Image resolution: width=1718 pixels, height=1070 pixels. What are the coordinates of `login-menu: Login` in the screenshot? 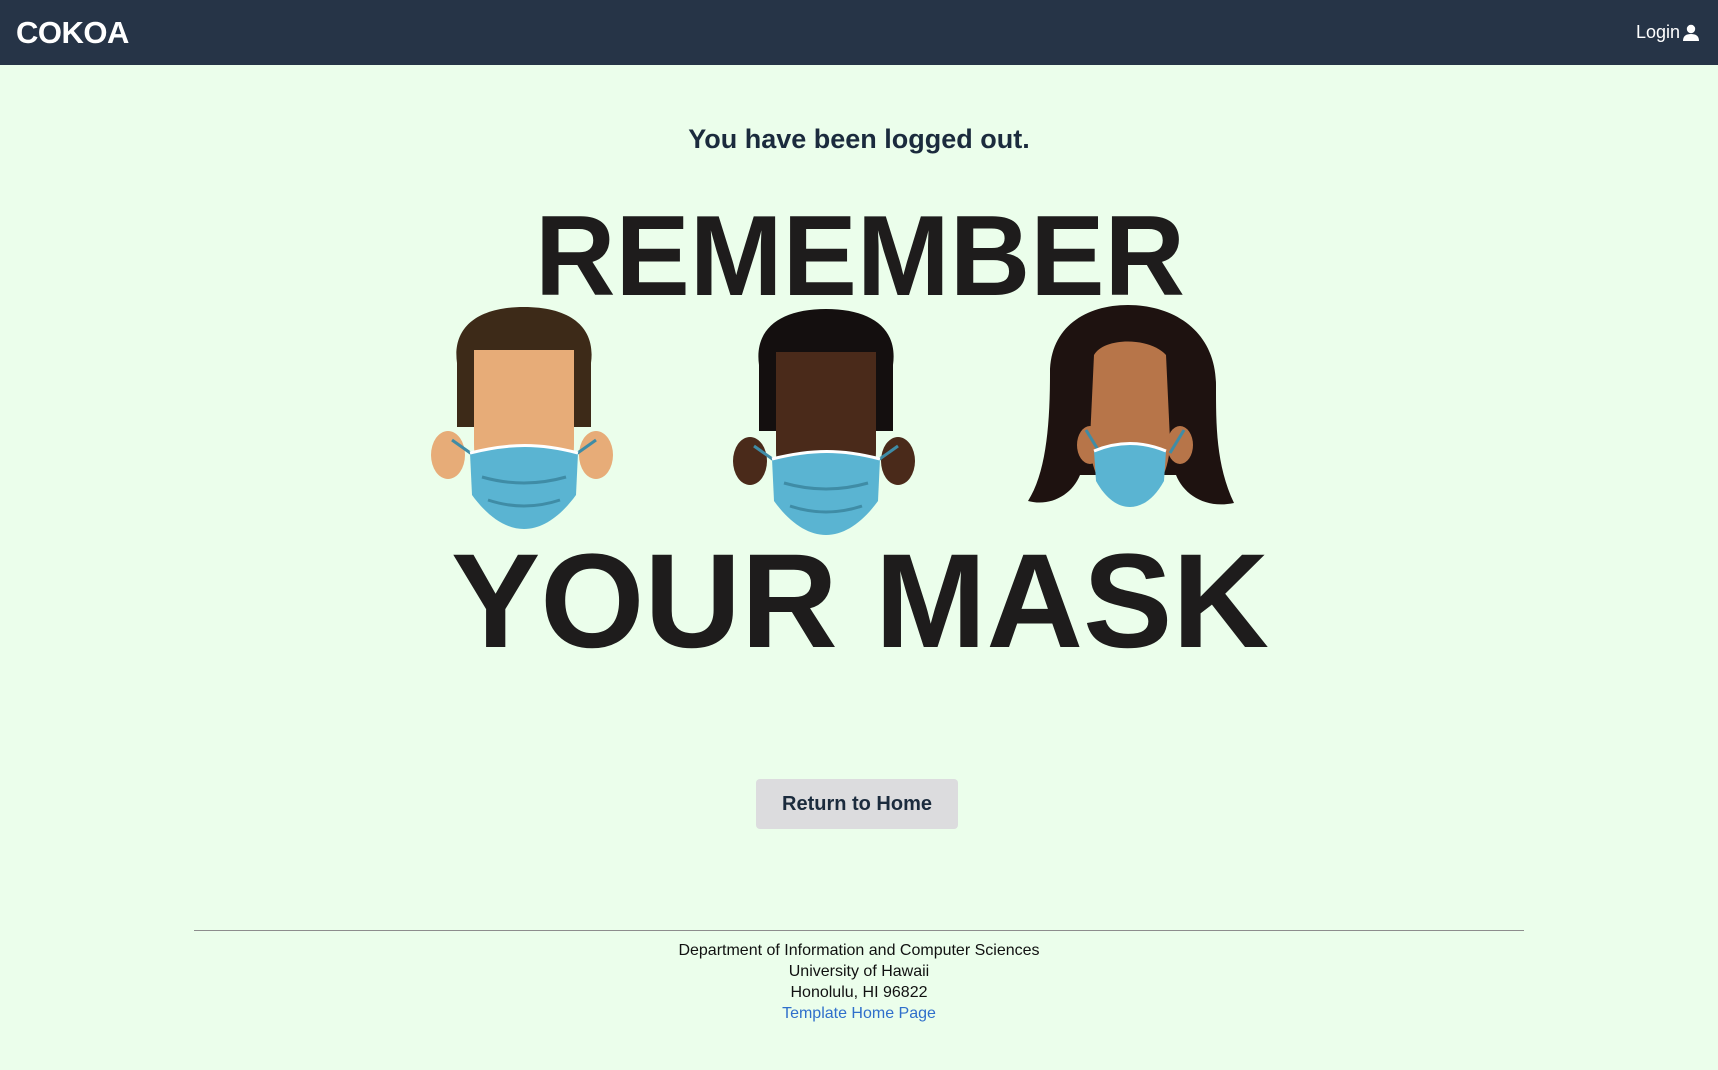 It's located at (1668, 32).